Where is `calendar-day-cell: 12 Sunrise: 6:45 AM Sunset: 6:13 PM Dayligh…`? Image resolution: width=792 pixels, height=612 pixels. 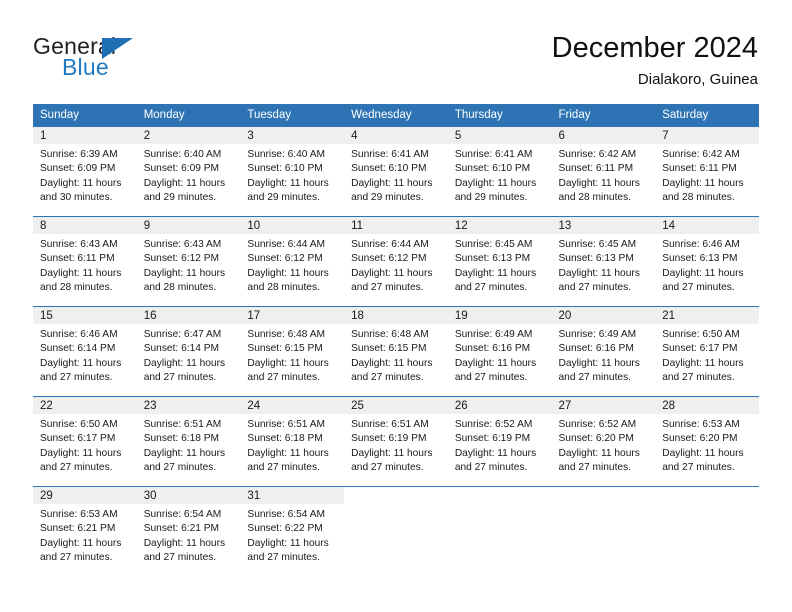
calendar-day-cell: 12 Sunrise: 6:45 AM Sunset: 6:13 PM Dayligh… is located at coordinates (499, 261).